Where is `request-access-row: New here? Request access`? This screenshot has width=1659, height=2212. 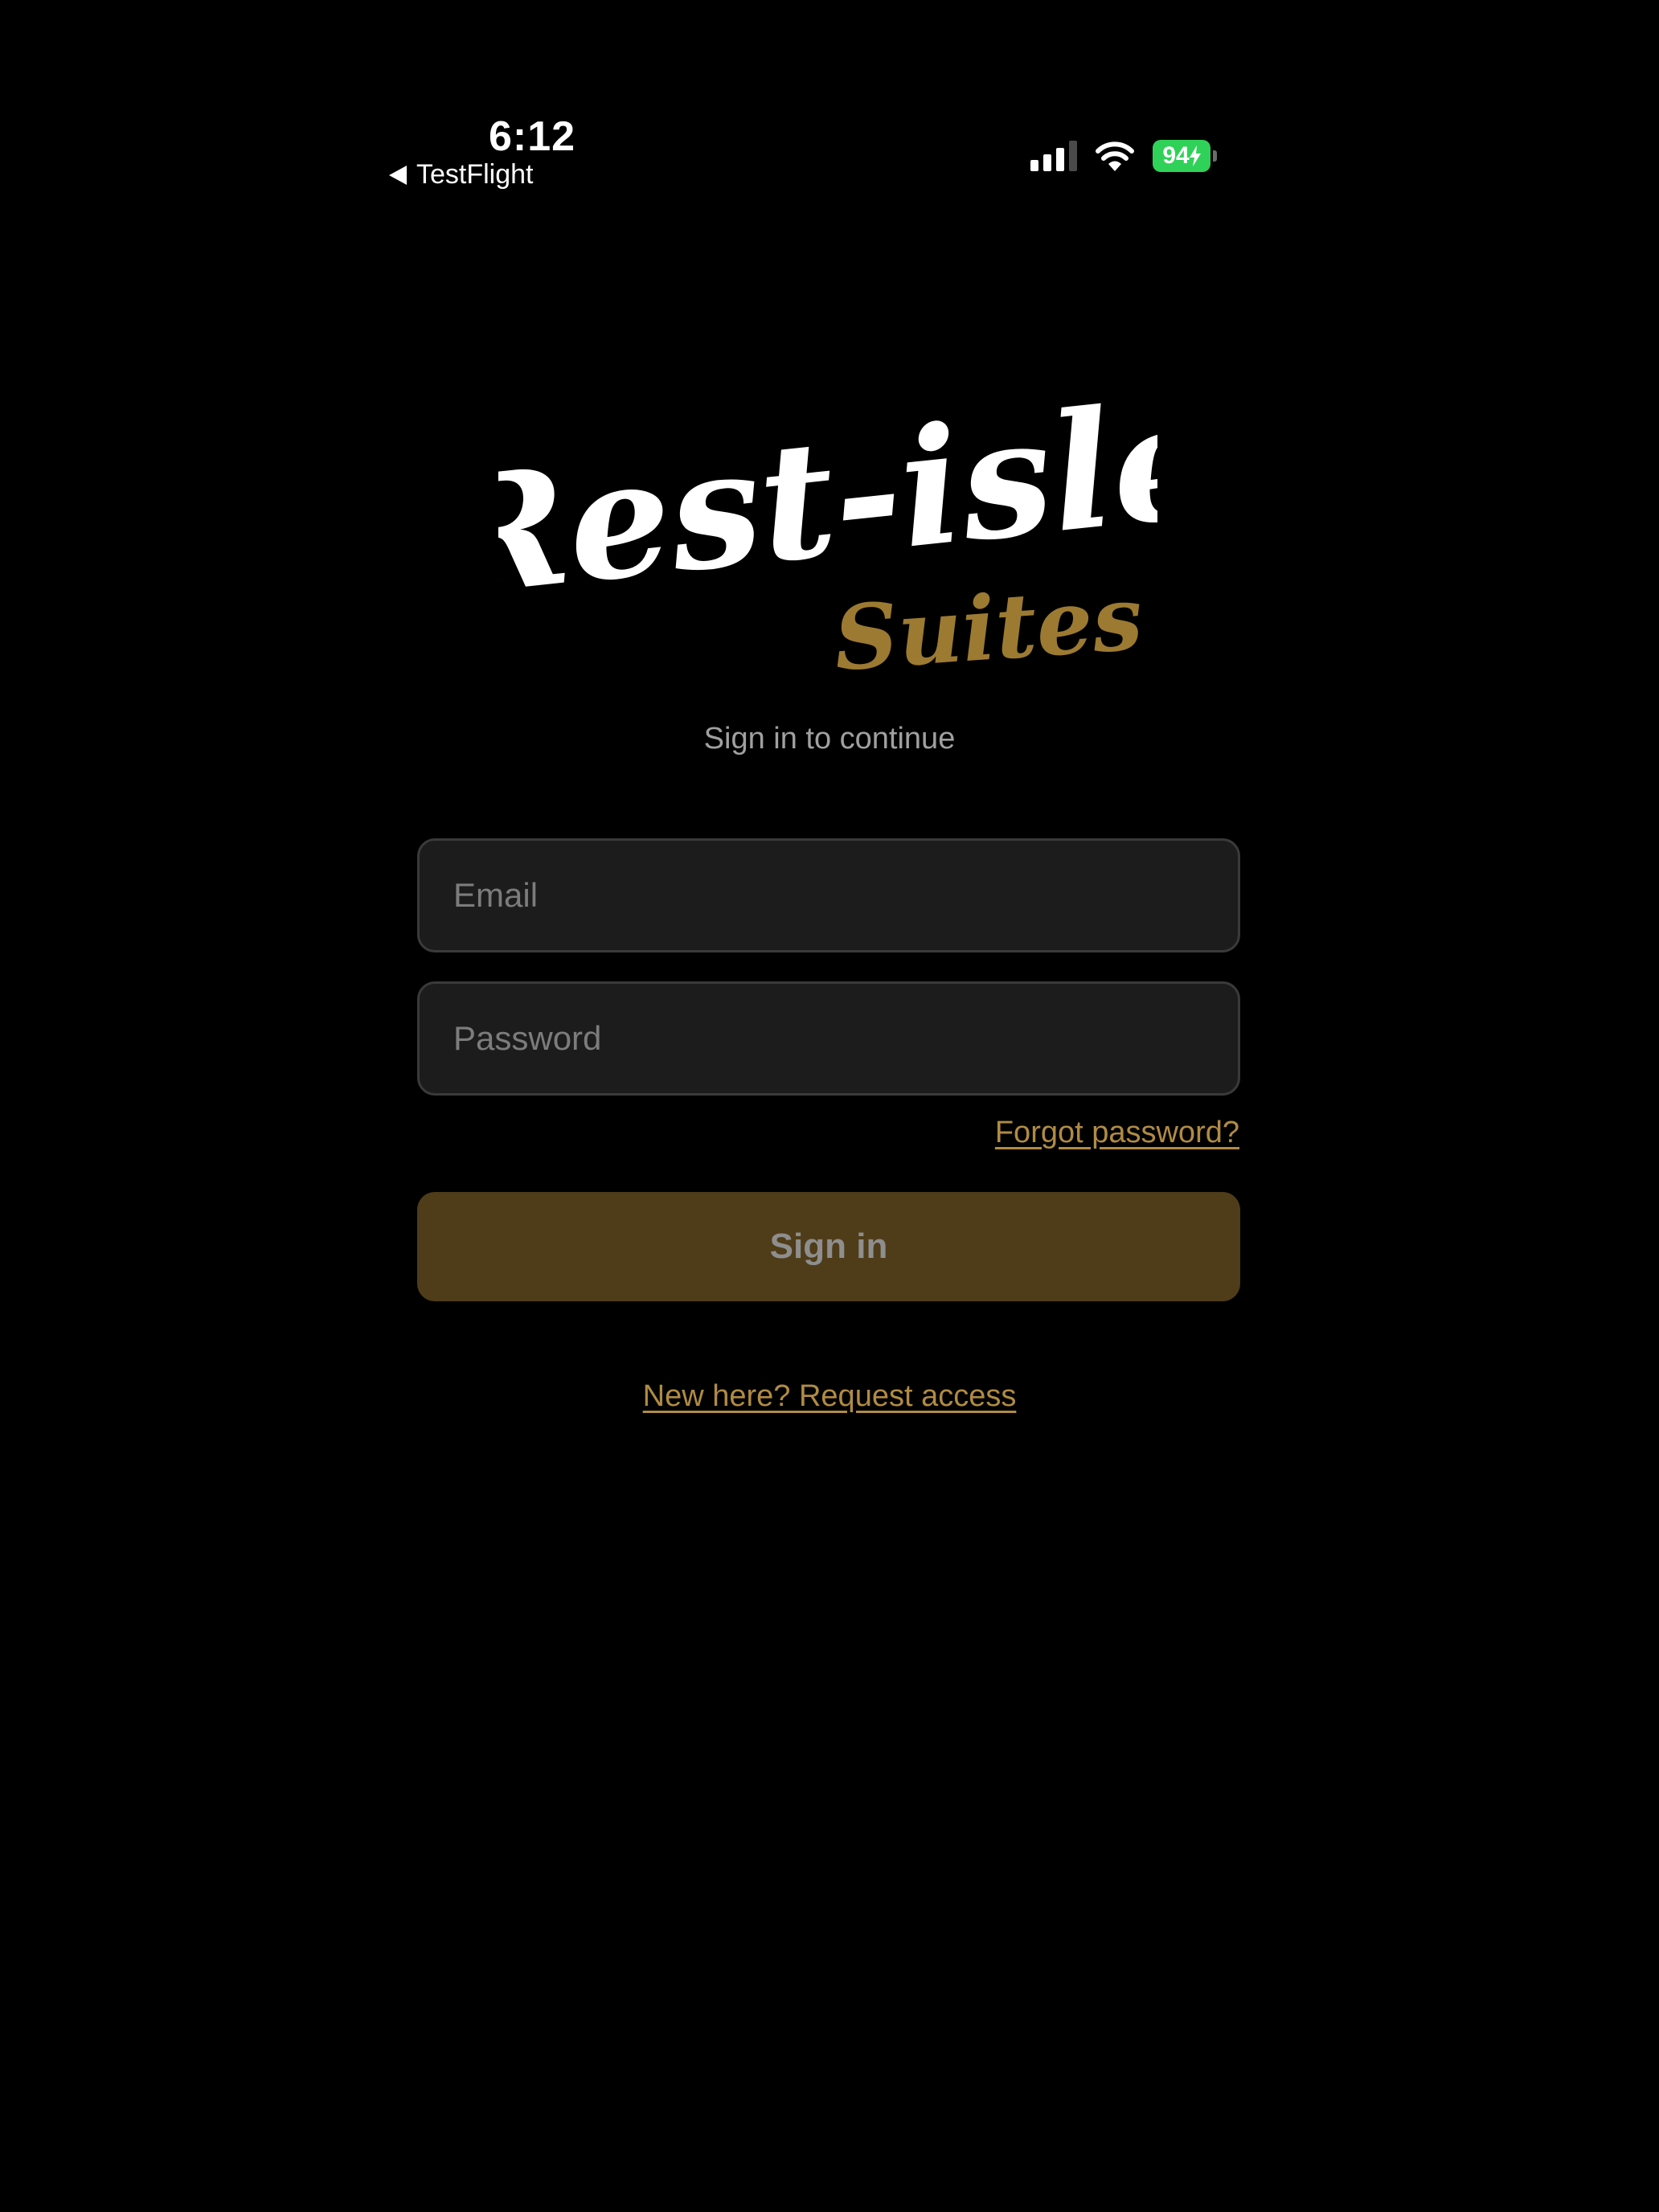 request-access-row: New here? Request access is located at coordinates (829, 1396).